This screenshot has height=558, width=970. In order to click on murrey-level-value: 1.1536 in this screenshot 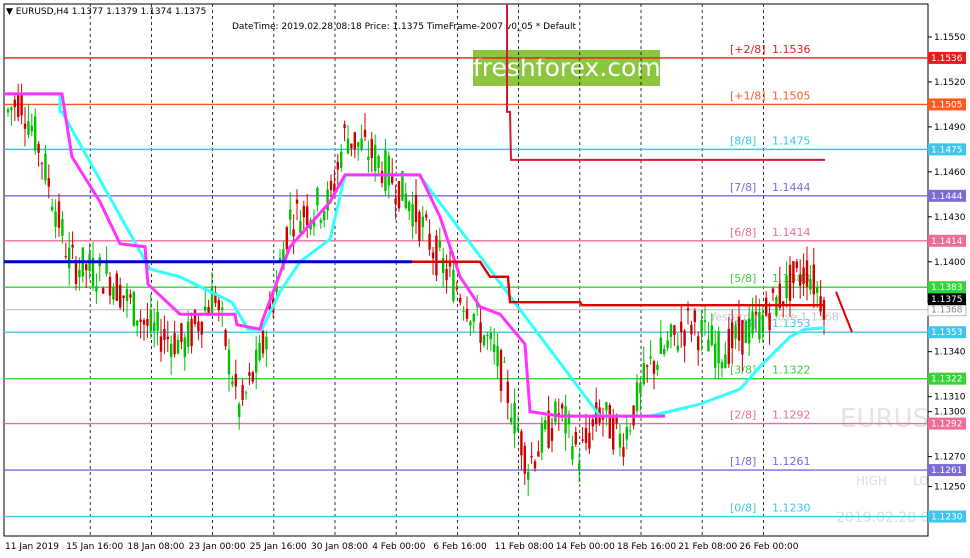, I will do `click(791, 49)`.